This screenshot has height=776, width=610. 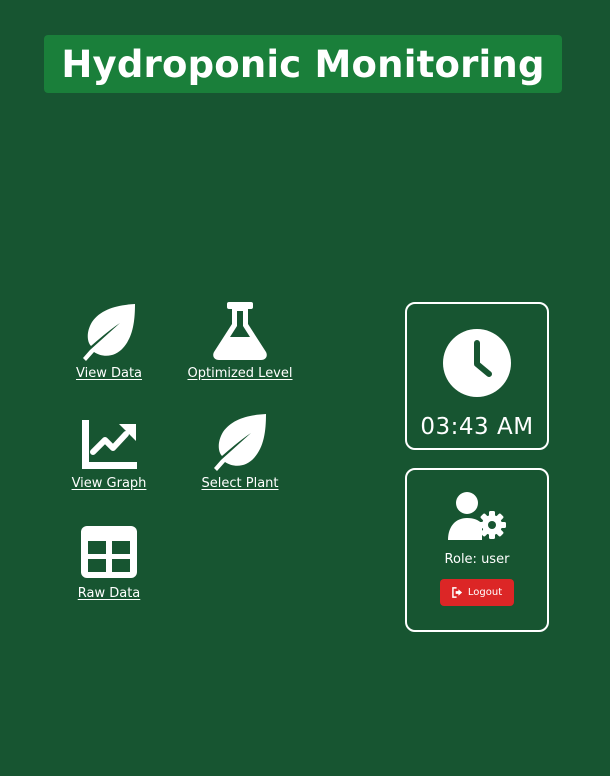 I want to click on view-data-link: View Data, so click(x=109, y=341).